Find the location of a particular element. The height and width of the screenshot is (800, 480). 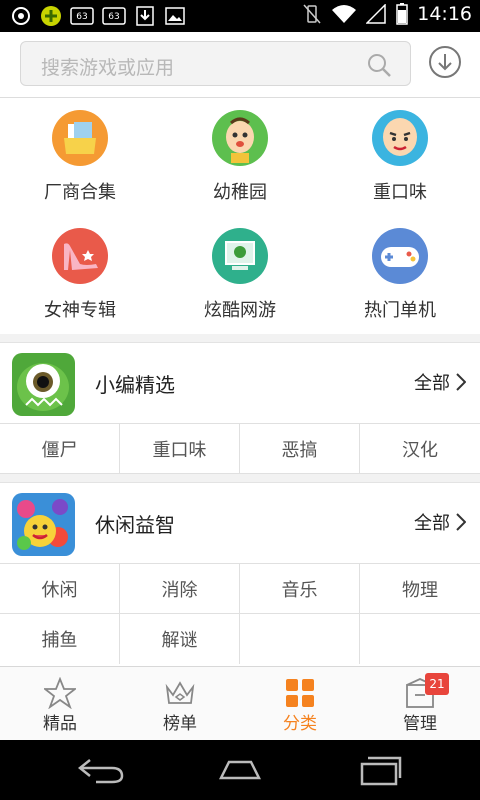

tag-fishing: 捕鱼 is located at coordinates (60, 639).